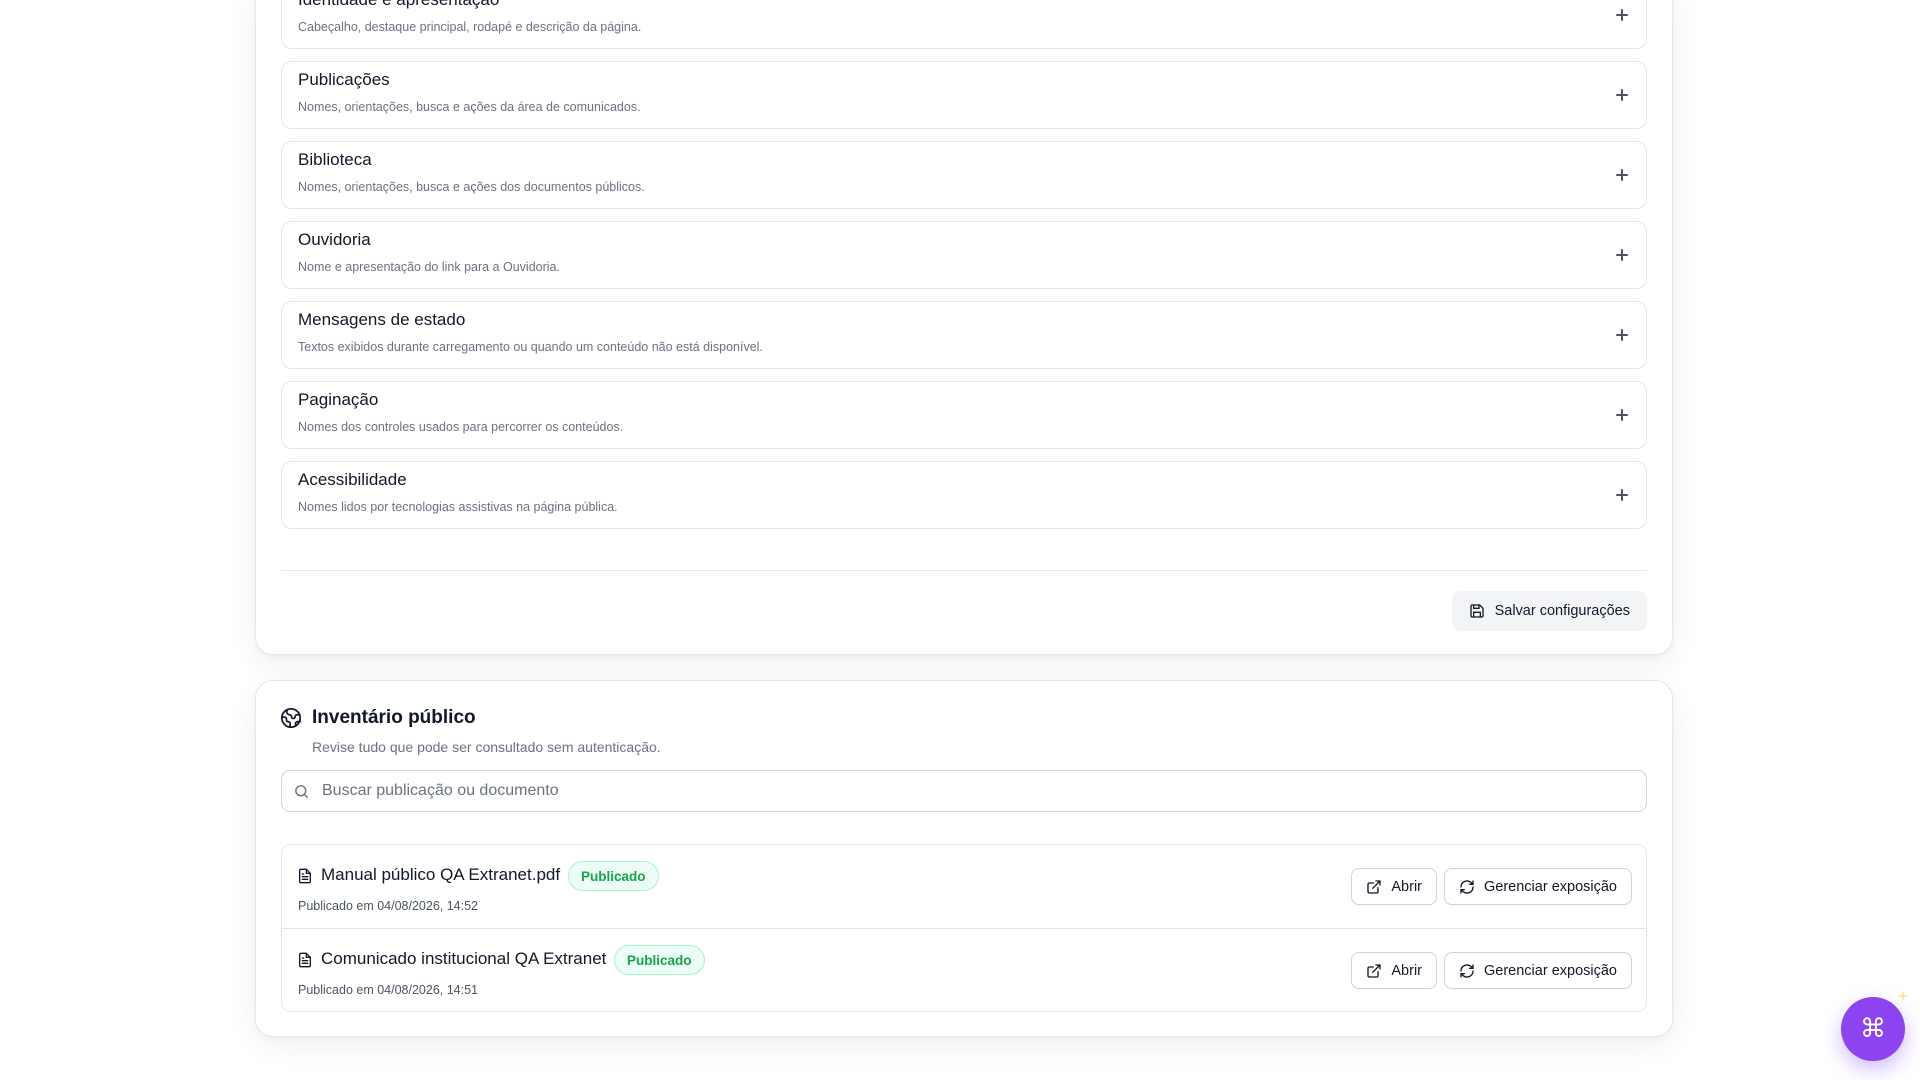 The image size is (1920, 1080). I want to click on search-box, so click(964, 791).